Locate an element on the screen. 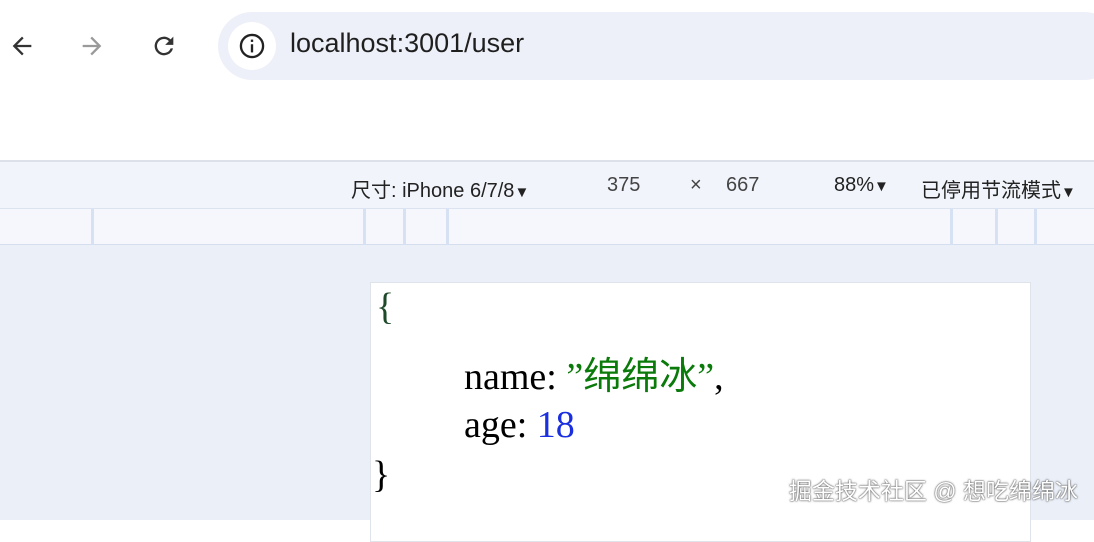  forward-button is located at coordinates (92, 46).